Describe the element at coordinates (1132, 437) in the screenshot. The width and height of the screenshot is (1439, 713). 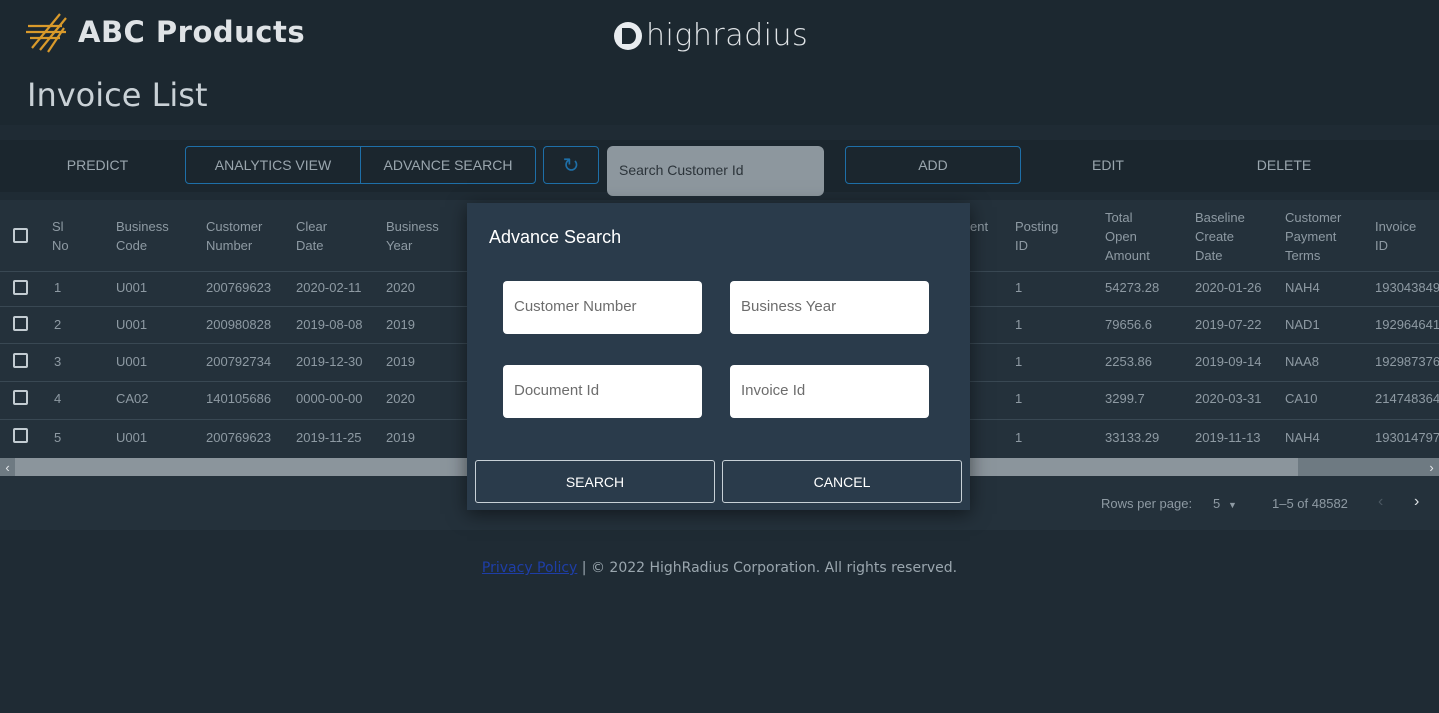
I see `cell-total-open-amount: 33133.29` at that location.